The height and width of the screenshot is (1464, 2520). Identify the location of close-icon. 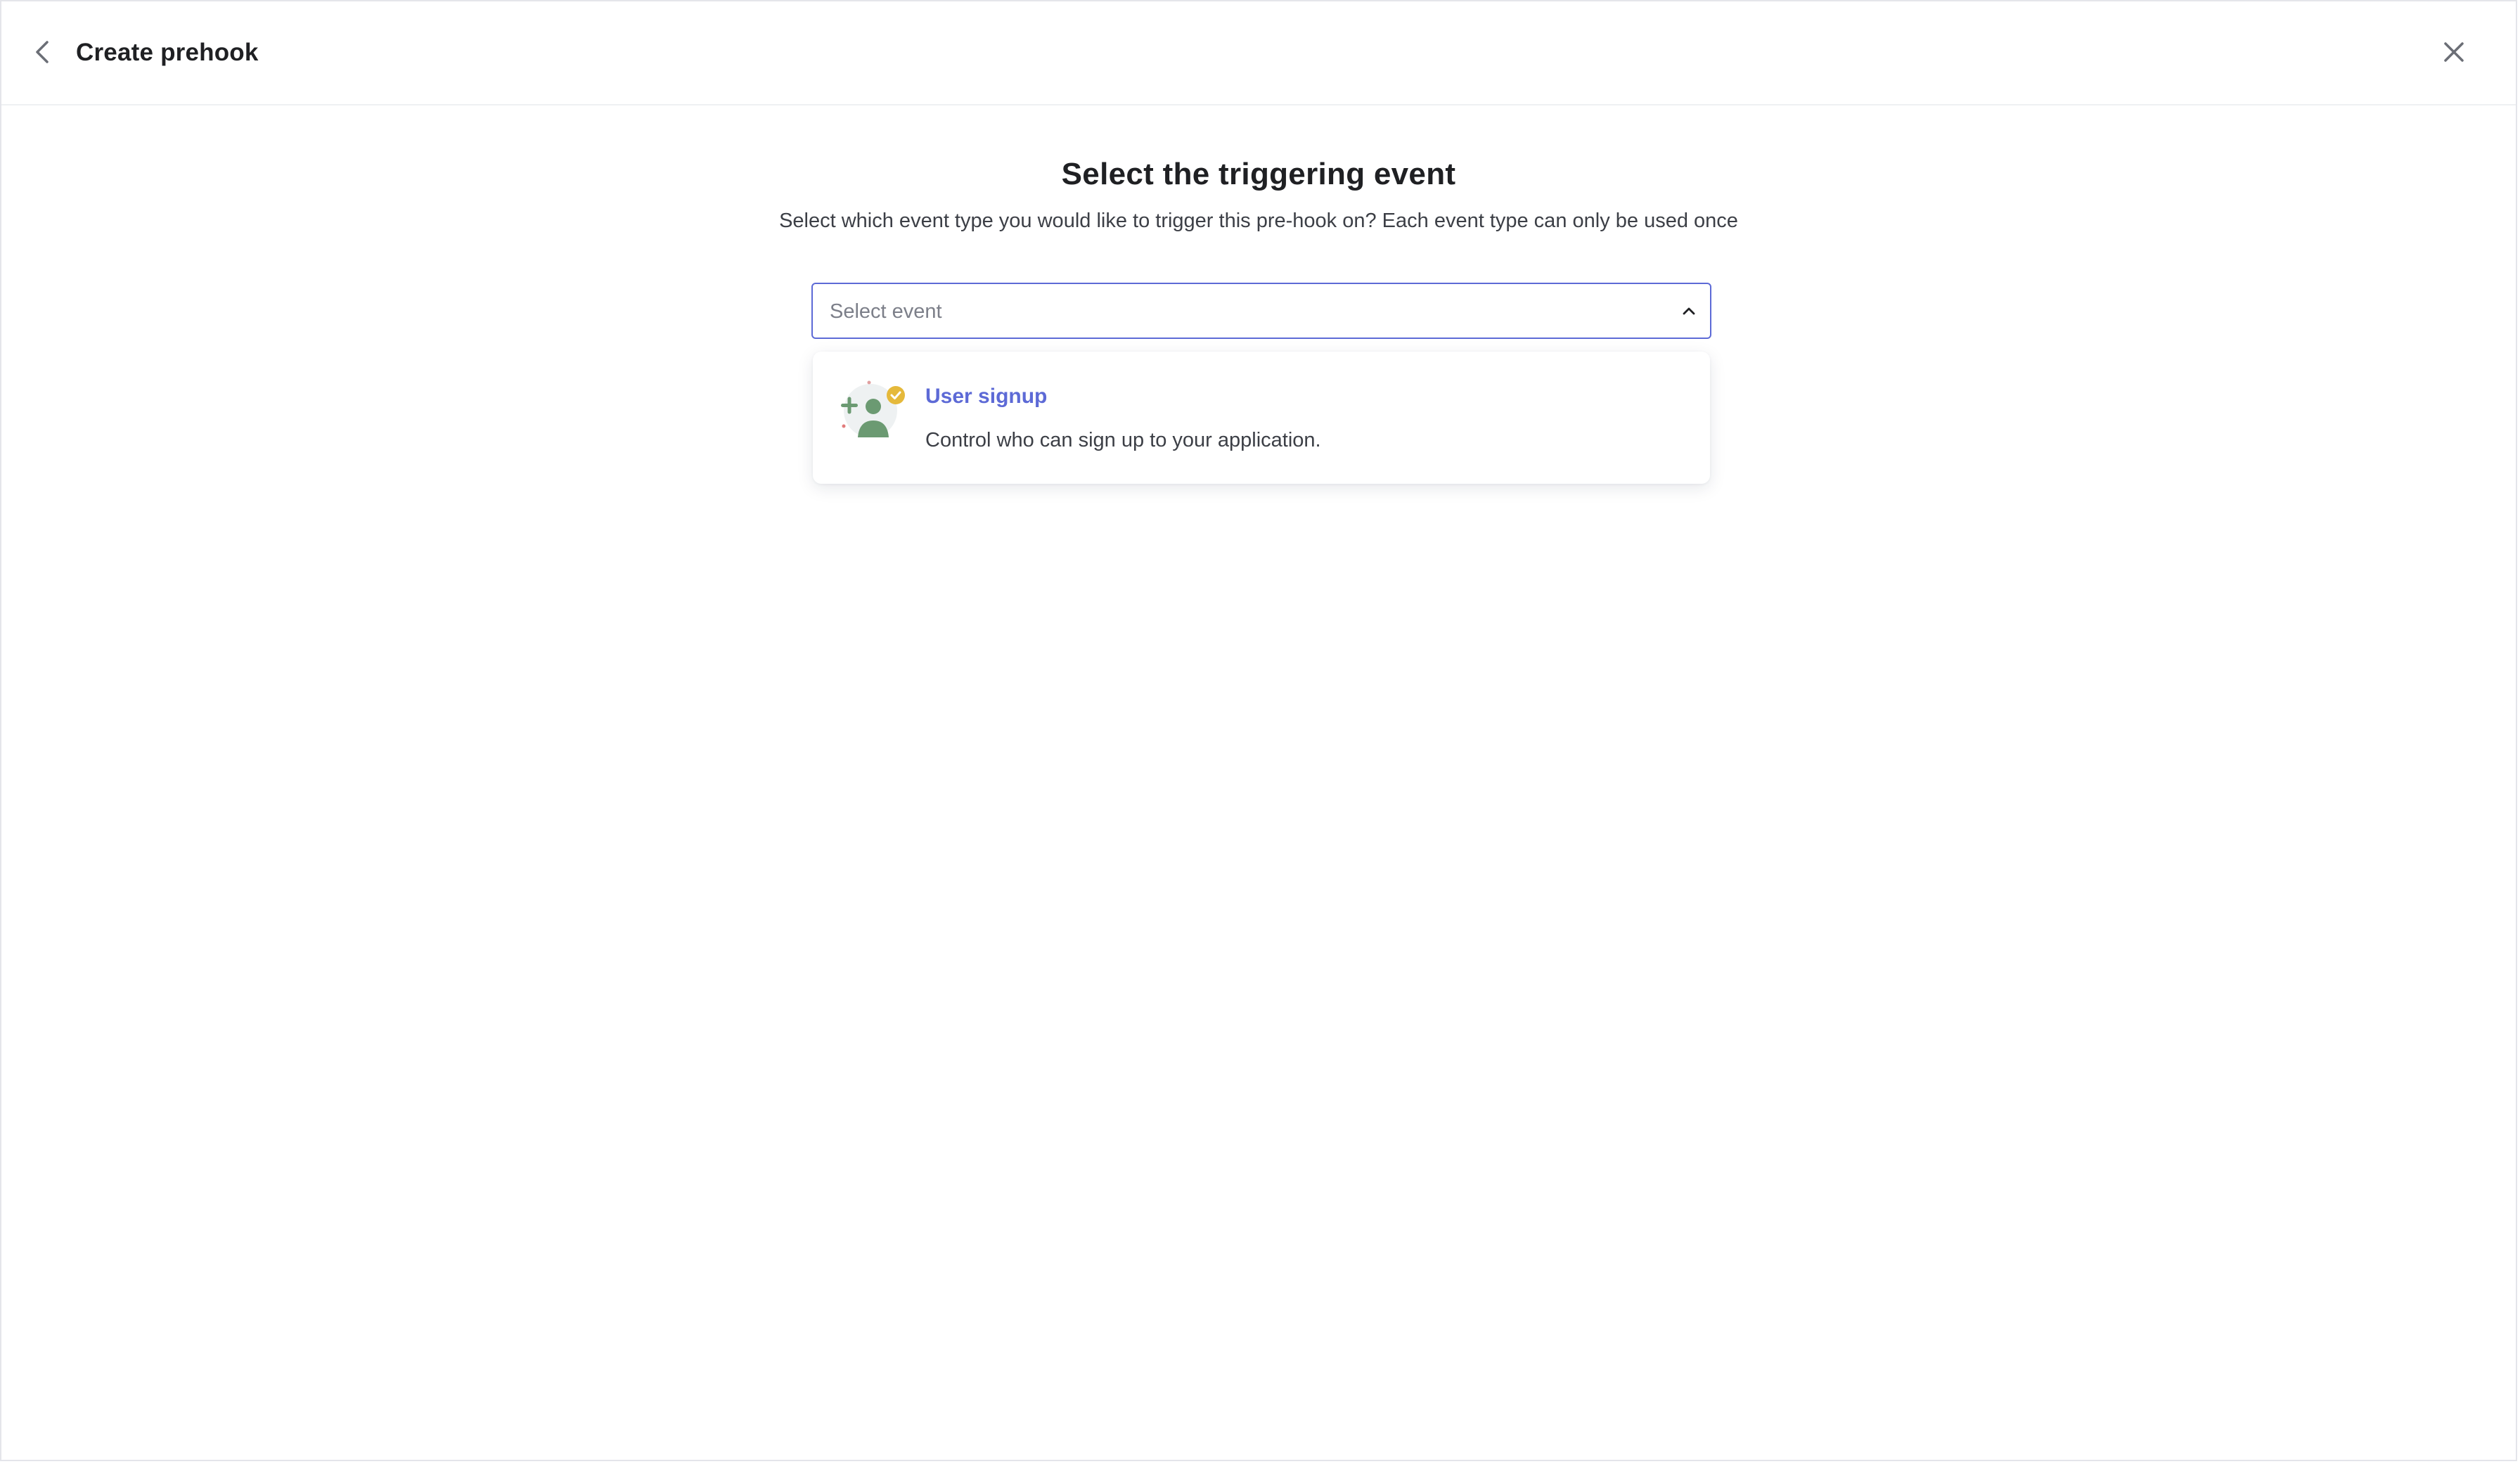
(2454, 52).